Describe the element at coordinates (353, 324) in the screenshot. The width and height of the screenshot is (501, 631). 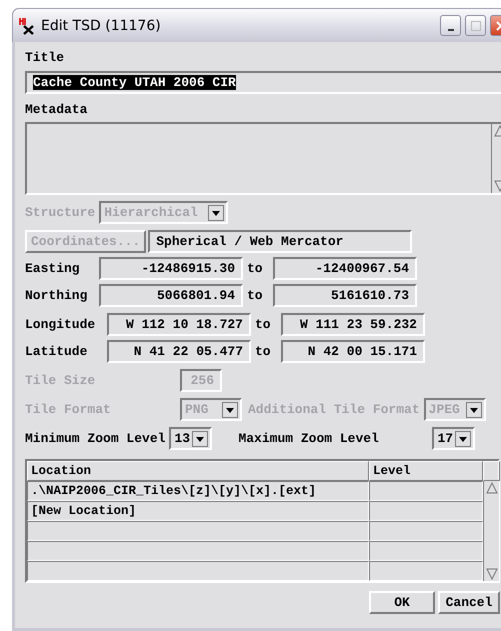
I see `range-to-field: W 111 23 59.232` at that location.